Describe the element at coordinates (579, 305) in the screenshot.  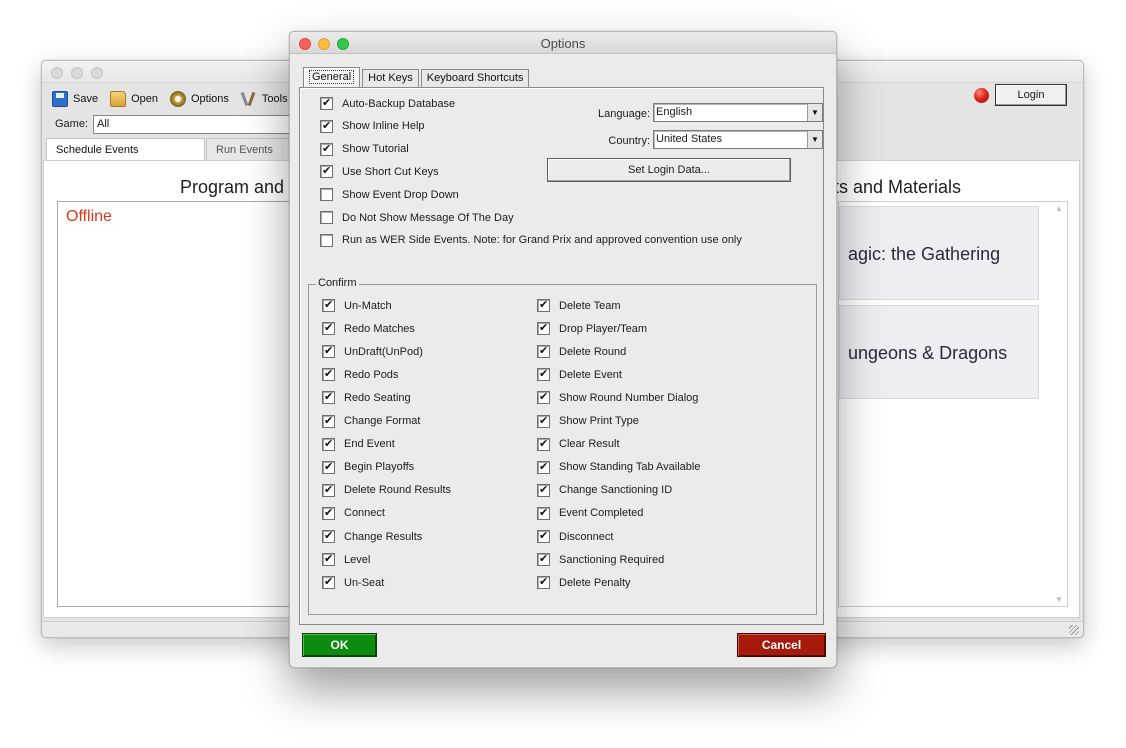
I see `option-delete-team: Delete Team` at that location.